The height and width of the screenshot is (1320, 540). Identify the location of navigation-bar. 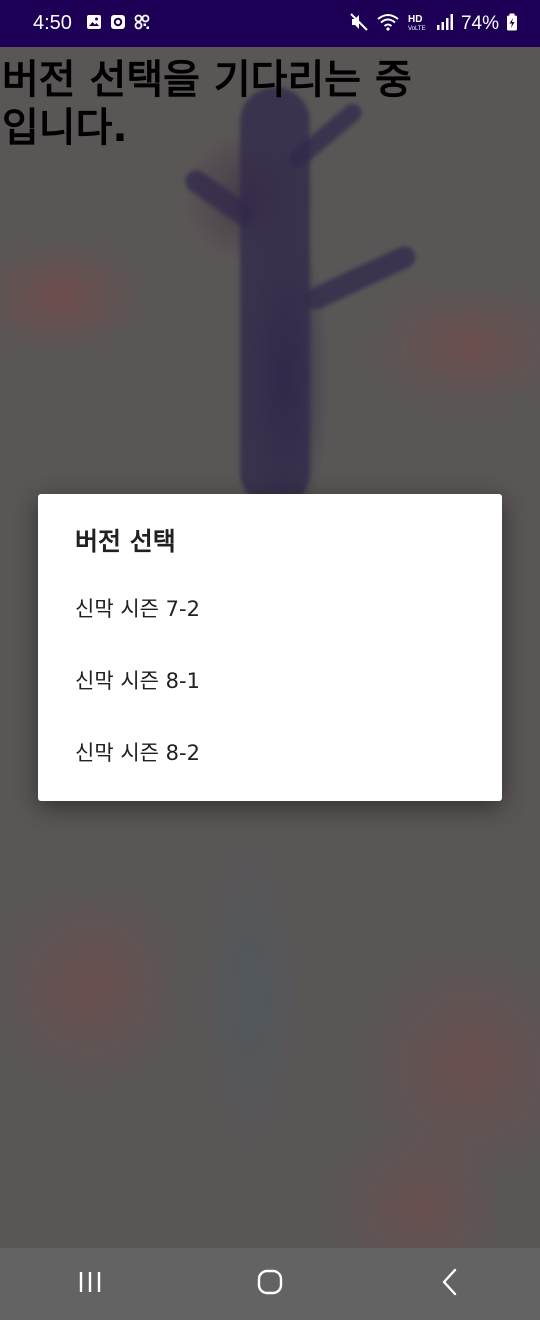
(270, 1284).